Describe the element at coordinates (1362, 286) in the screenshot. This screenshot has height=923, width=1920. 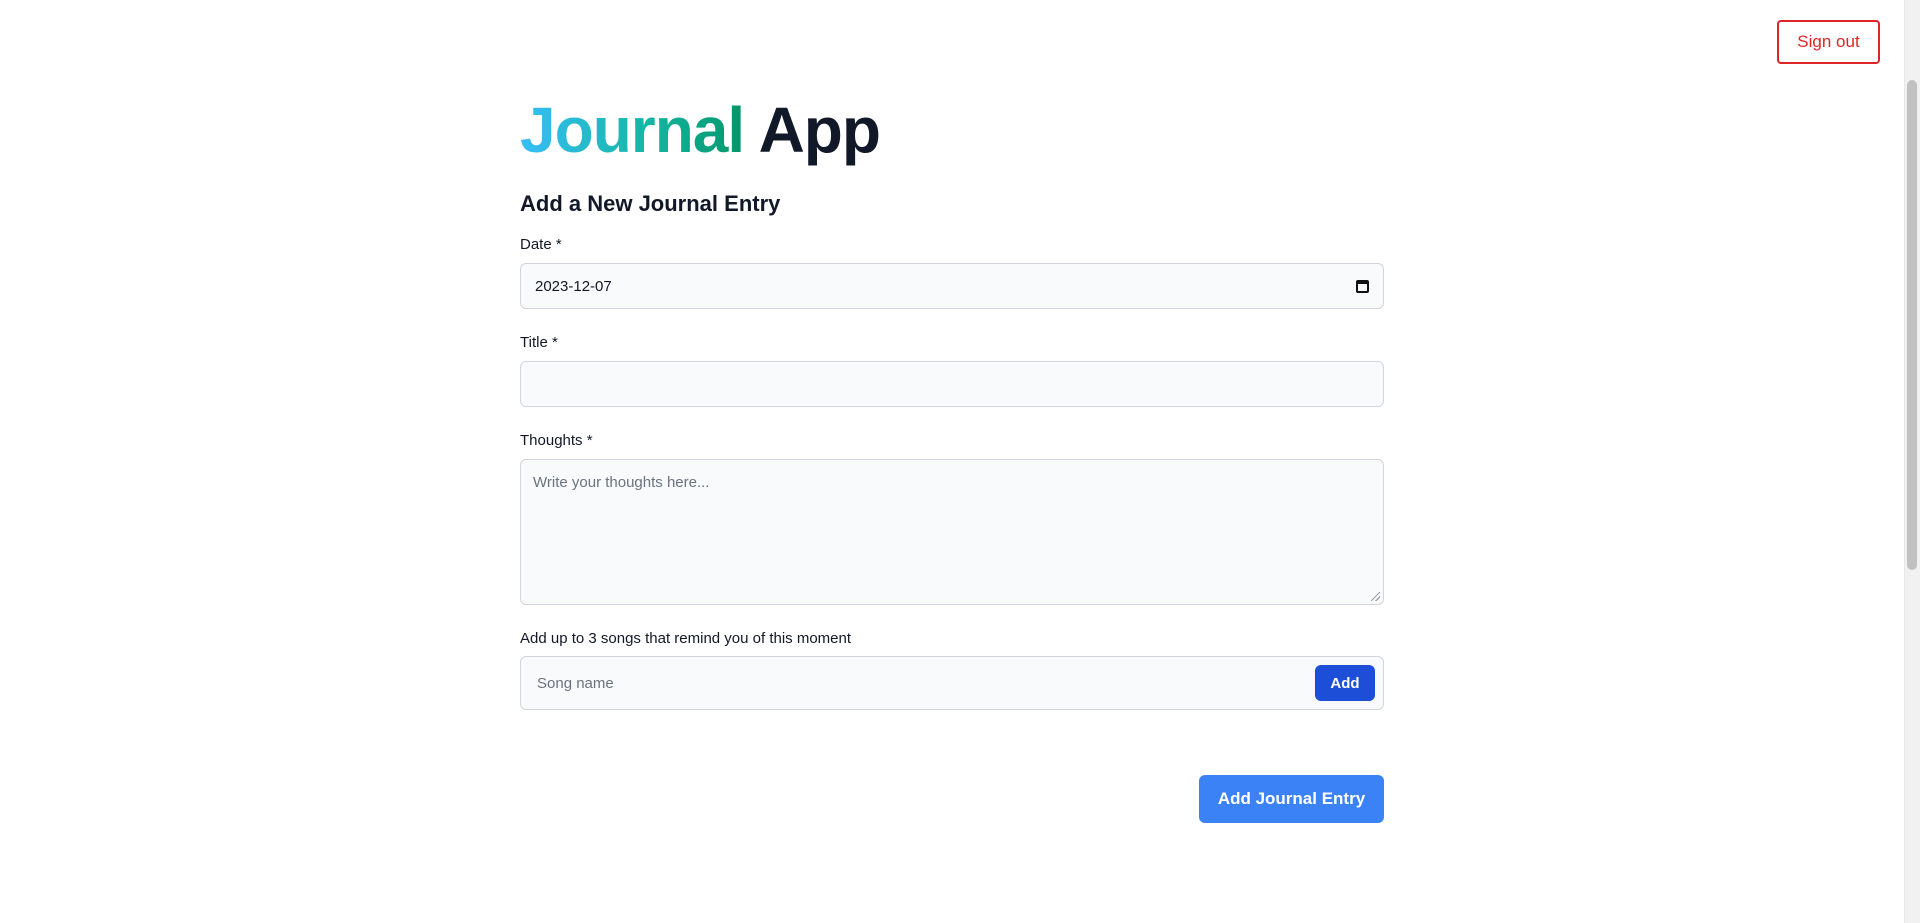
I see `calendar-icon` at that location.